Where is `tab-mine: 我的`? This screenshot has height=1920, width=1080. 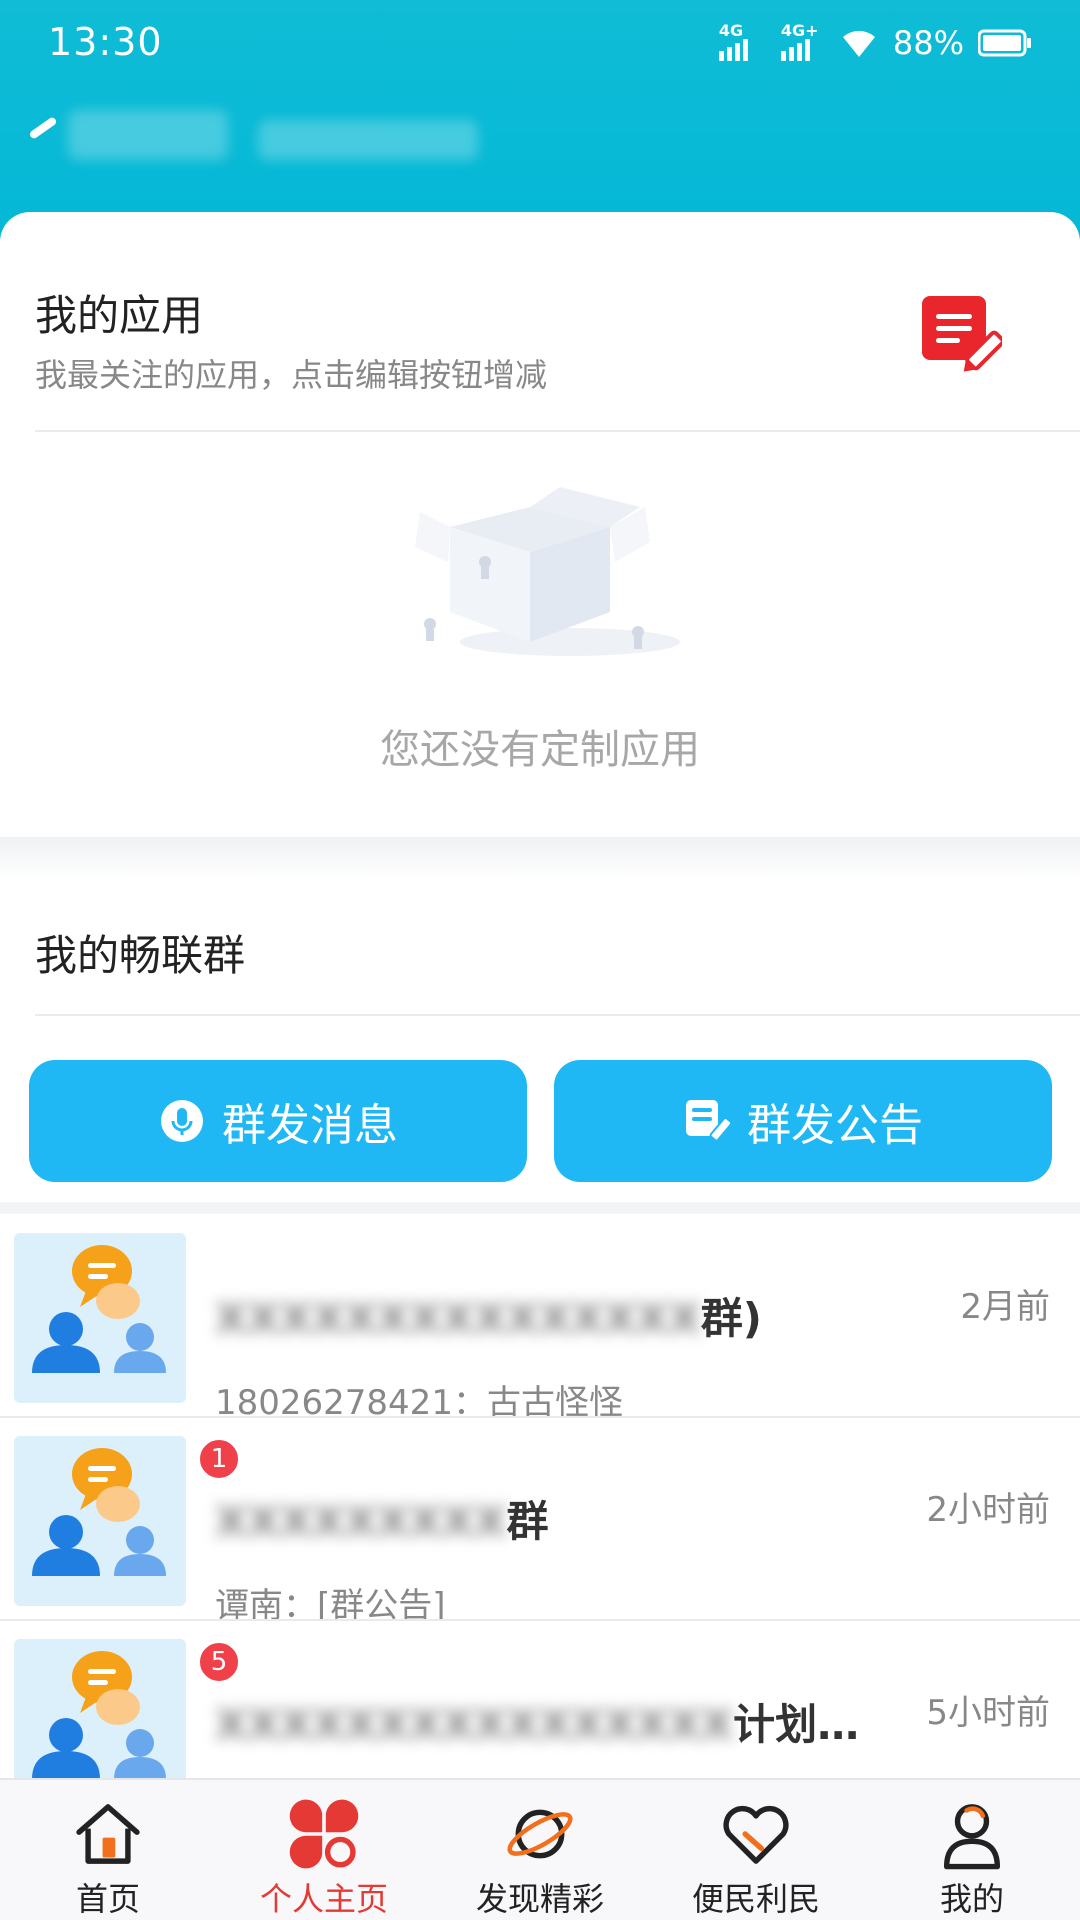
tab-mine: 我的 is located at coordinates (972, 1850).